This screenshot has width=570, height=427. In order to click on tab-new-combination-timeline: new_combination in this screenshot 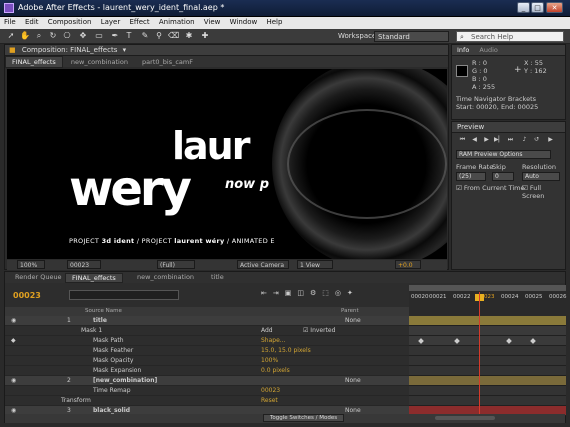, I will do `click(165, 278)`.